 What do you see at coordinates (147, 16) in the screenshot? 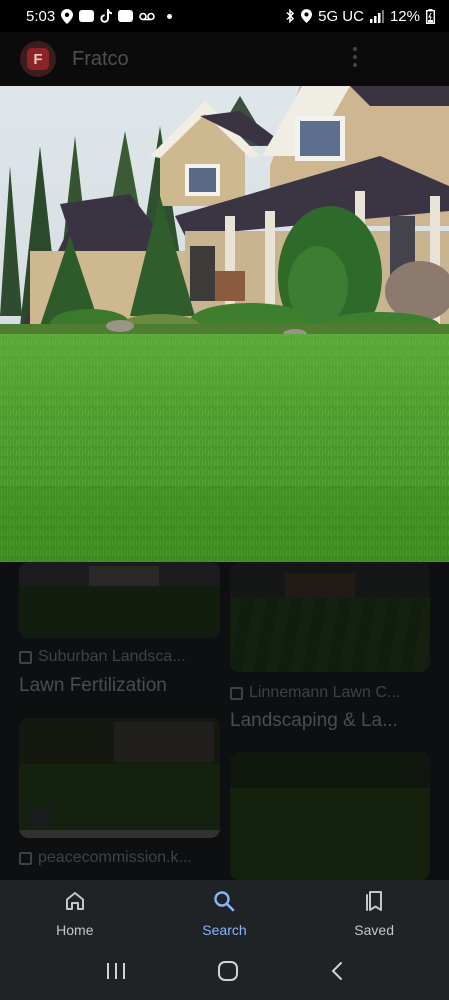
I see `voicemail-icon` at bounding box center [147, 16].